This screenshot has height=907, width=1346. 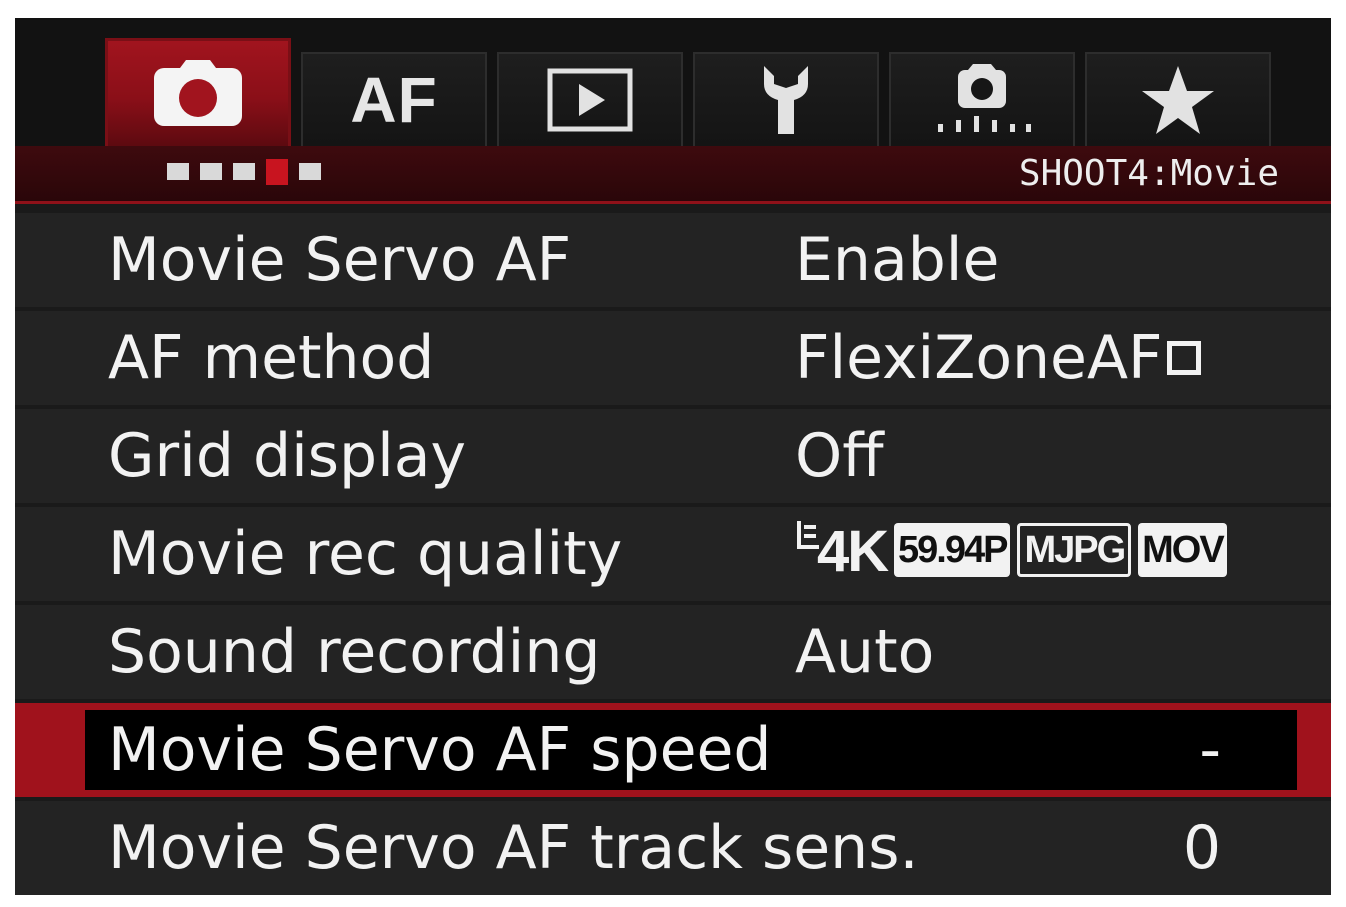 I want to click on af-area-box-icon, so click(x=1183, y=358).